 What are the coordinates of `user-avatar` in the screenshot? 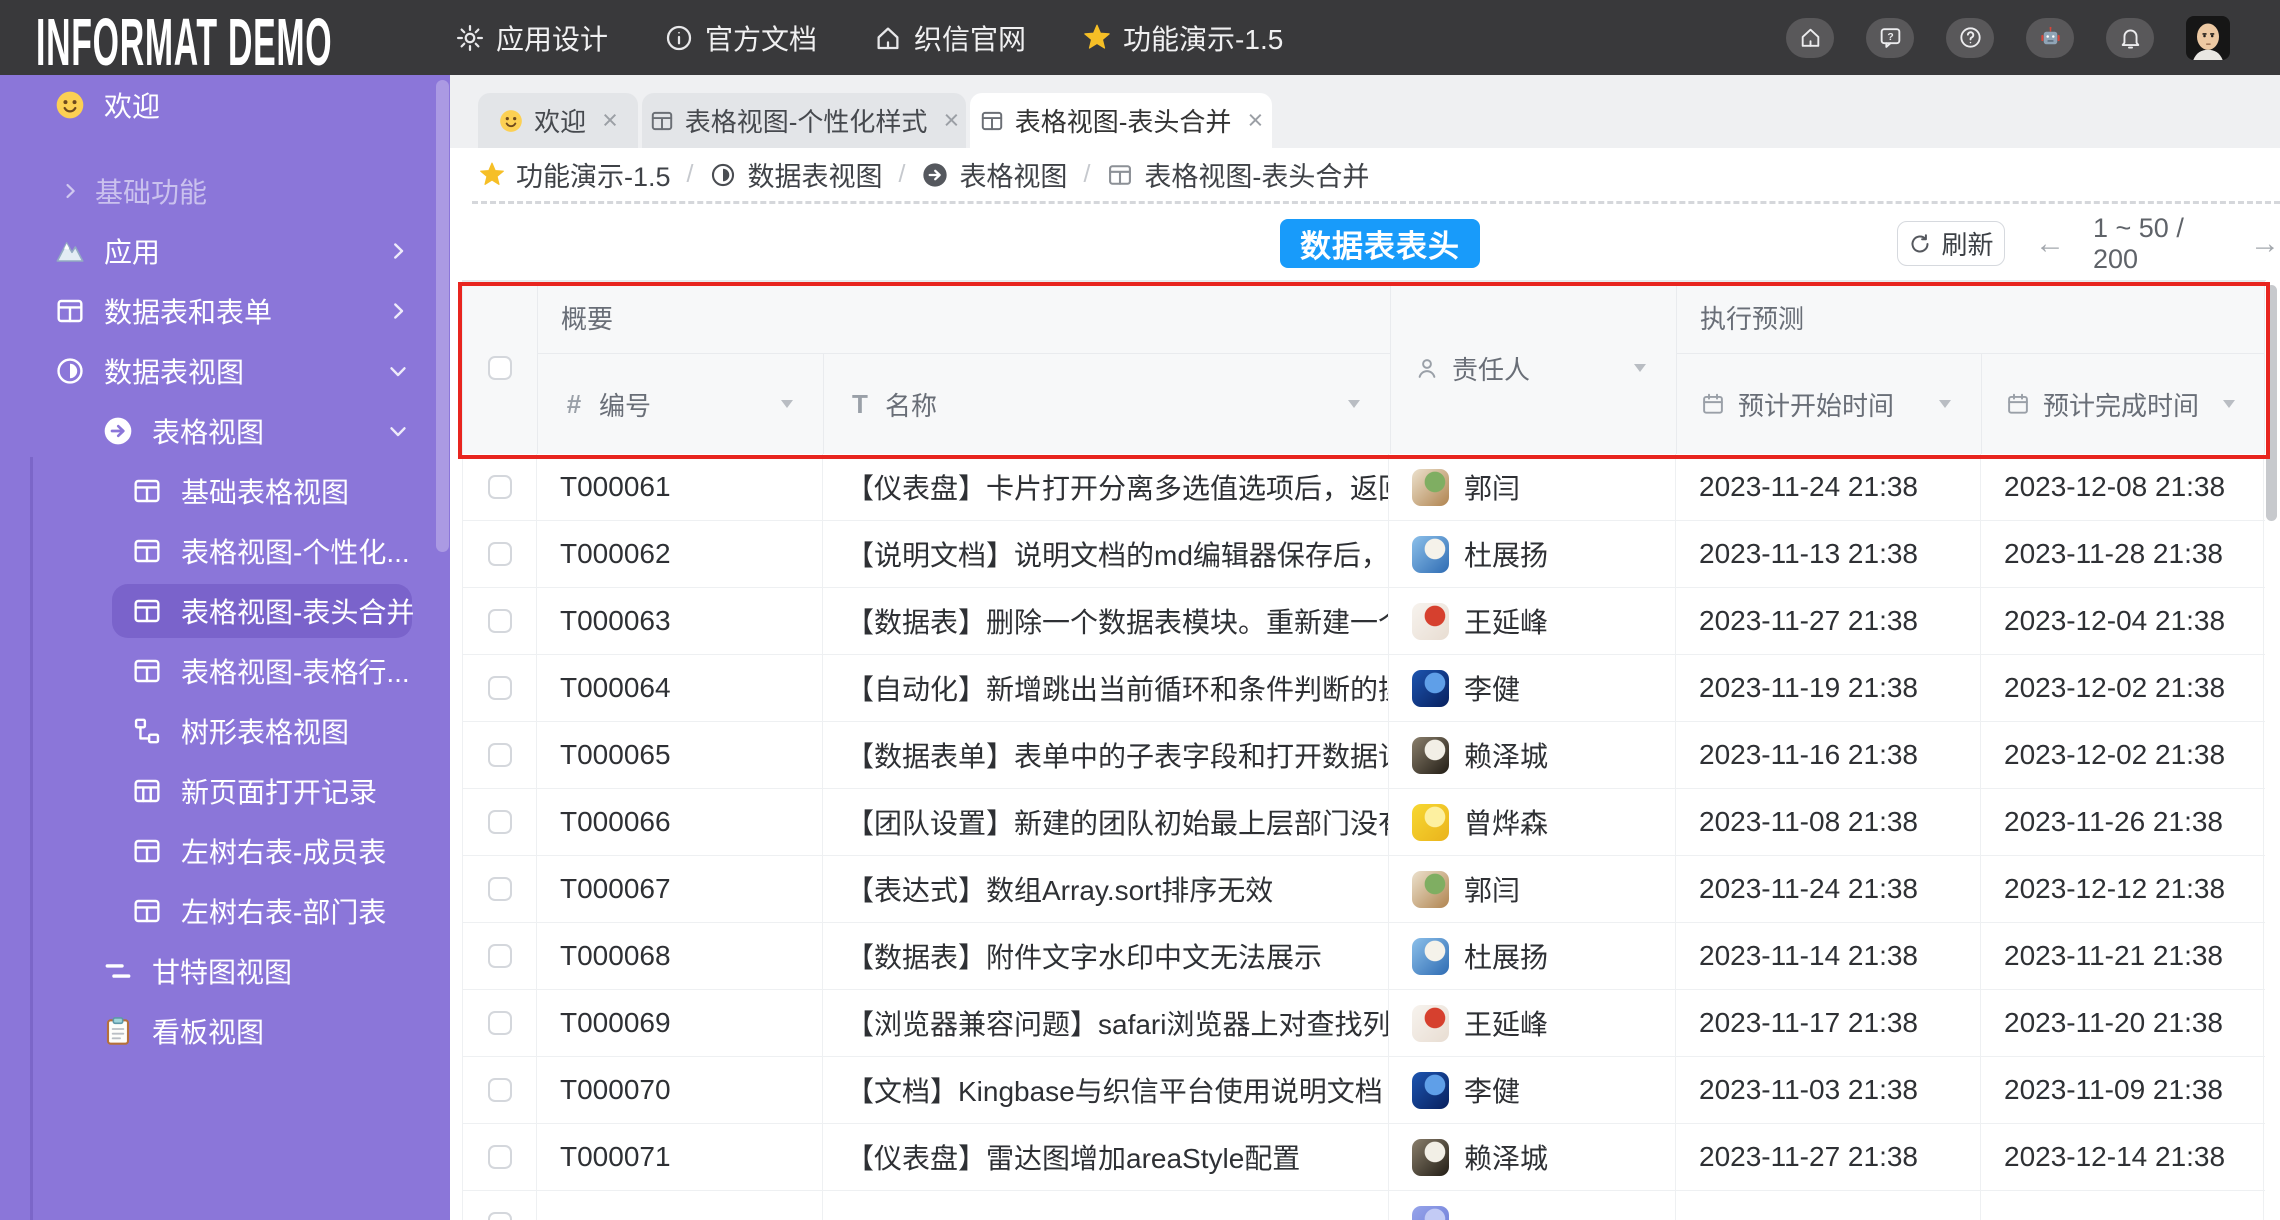 It's located at (2208, 37).